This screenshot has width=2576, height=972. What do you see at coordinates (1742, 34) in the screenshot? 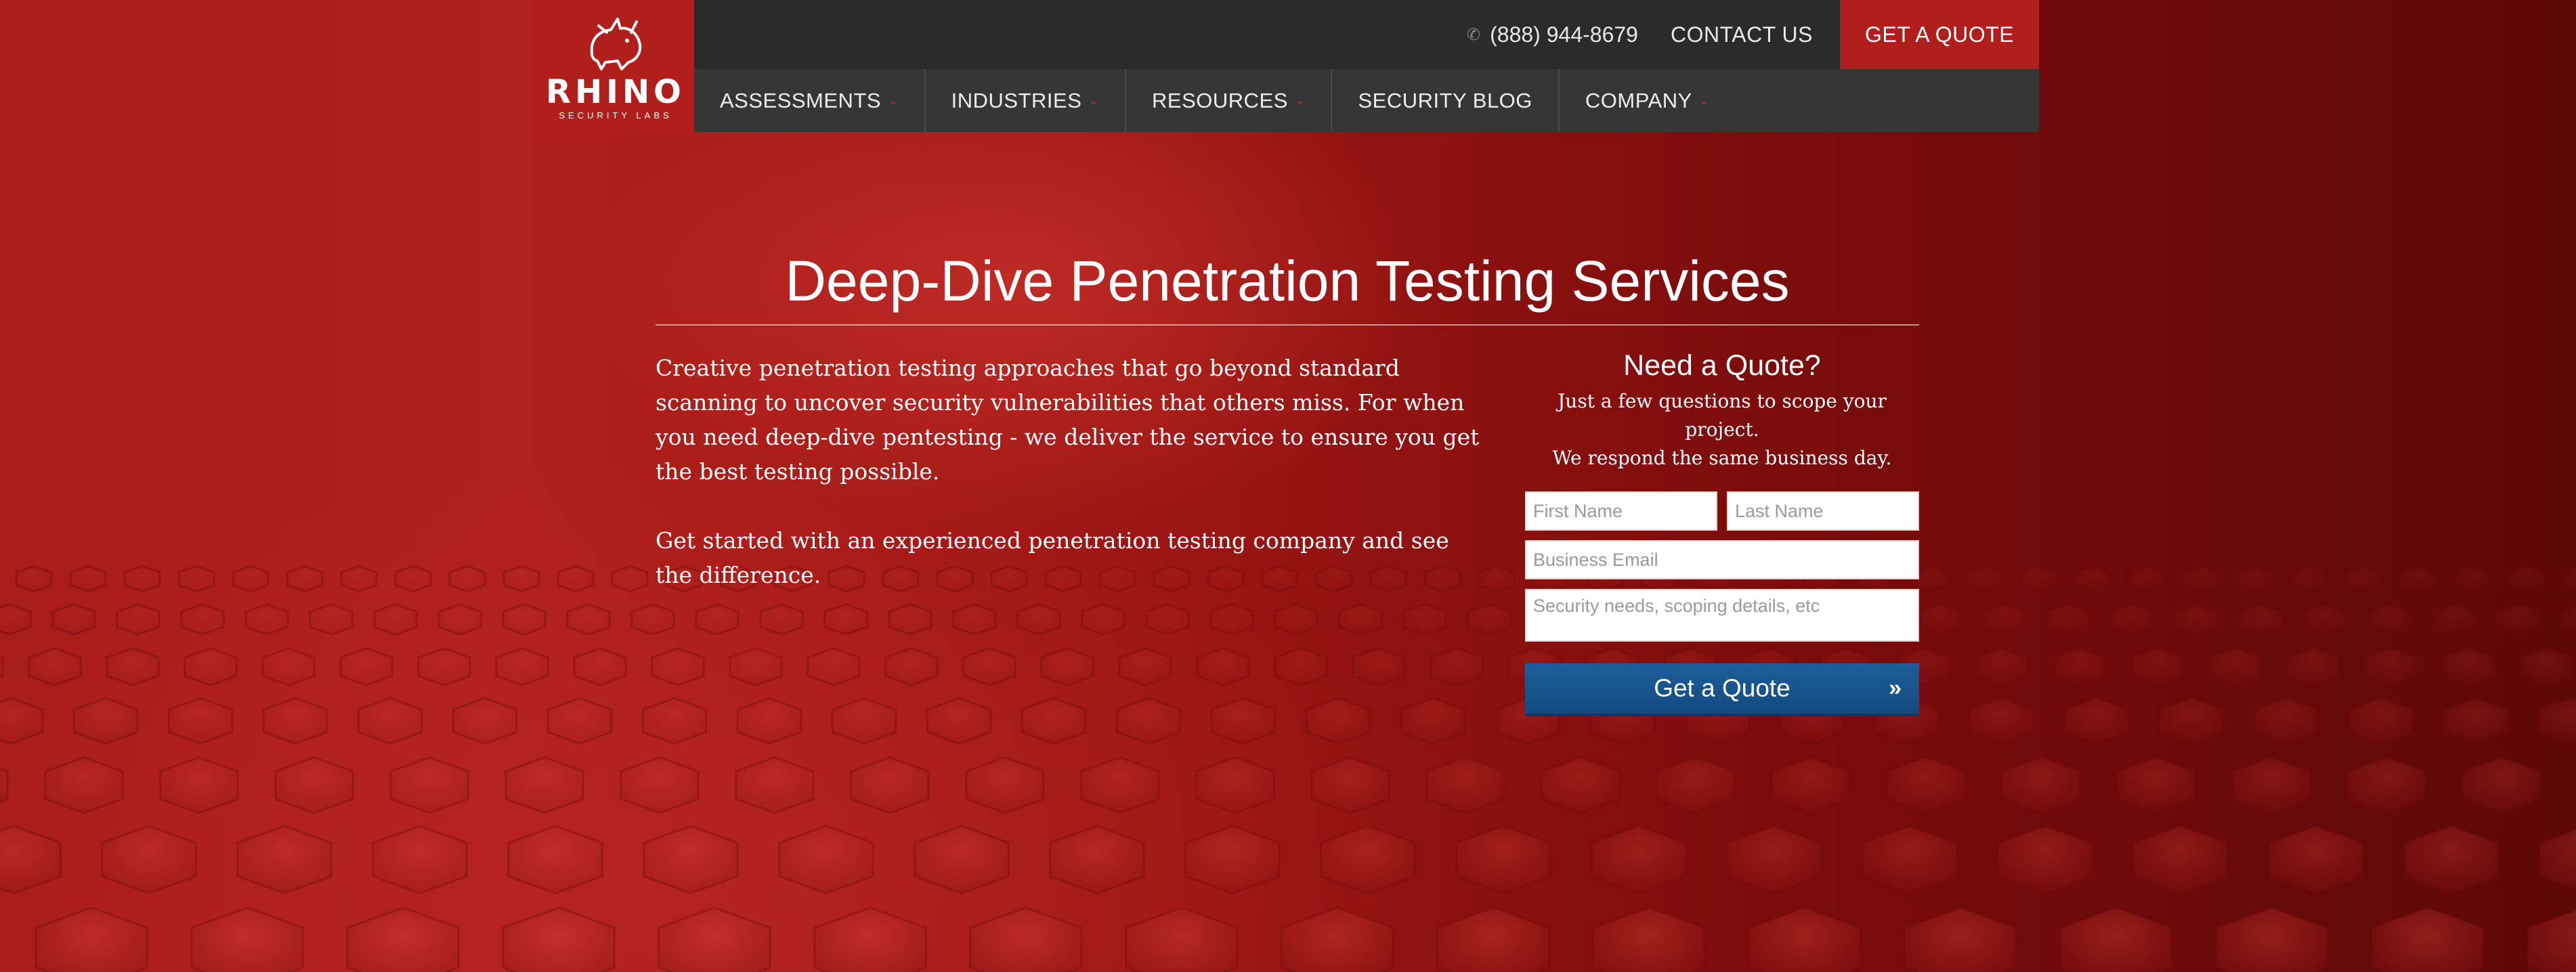
I see `contact-us-link: CONTACT US` at bounding box center [1742, 34].